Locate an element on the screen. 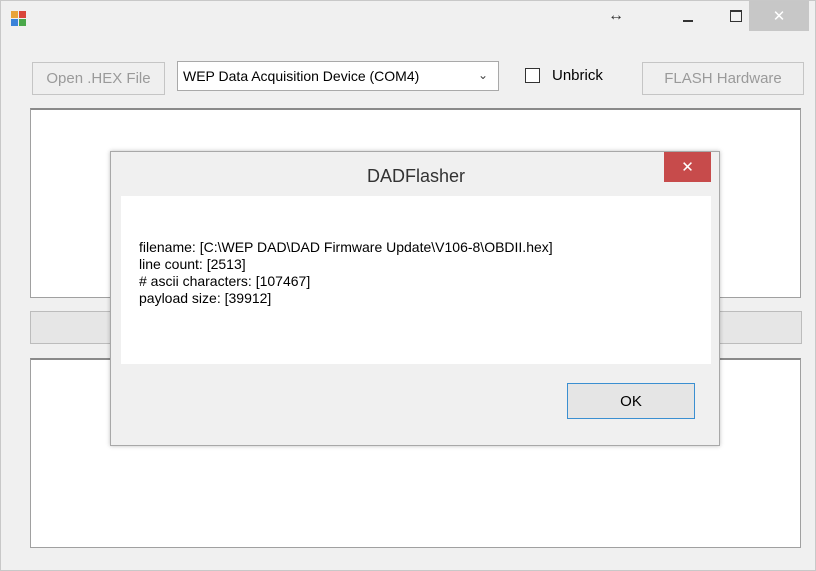 The height and width of the screenshot is (571, 816). message-line-count: line count: [2513] is located at coordinates (192, 264).